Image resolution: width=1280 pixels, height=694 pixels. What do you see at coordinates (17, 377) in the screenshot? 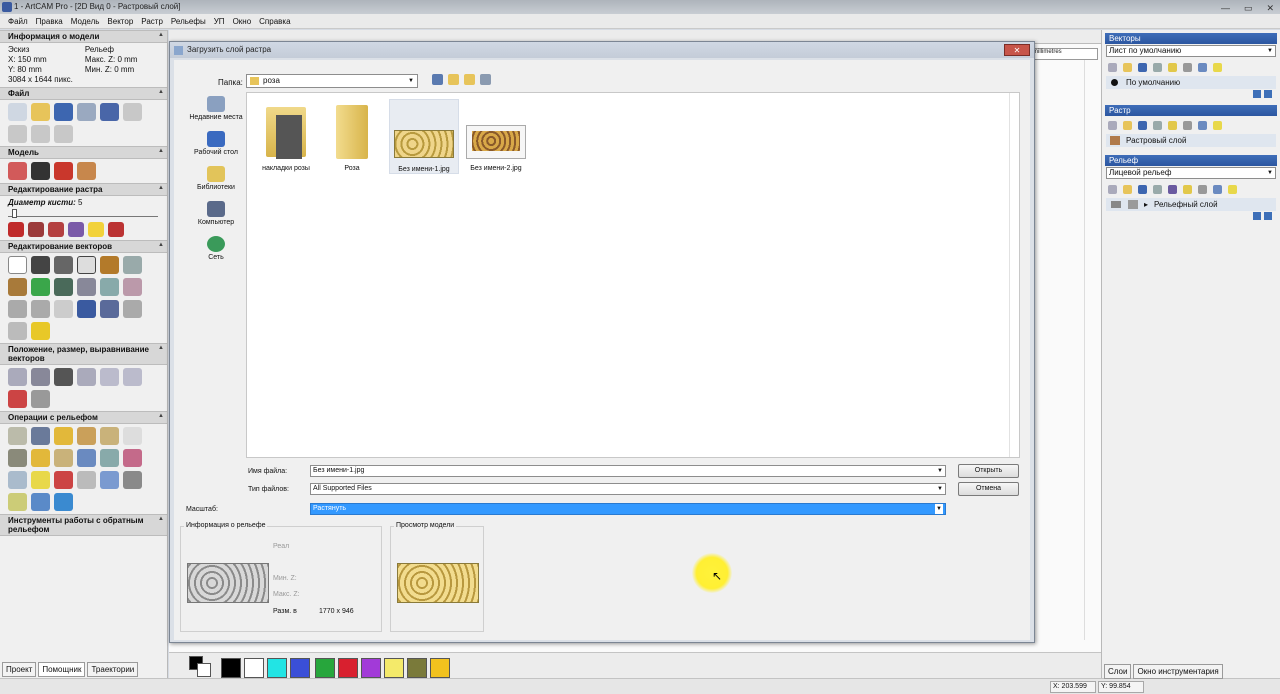
I see `move-icon` at bounding box center [17, 377].